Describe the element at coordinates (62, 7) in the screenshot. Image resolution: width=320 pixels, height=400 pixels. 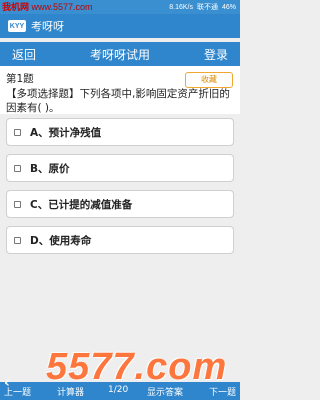
I see `watermark-en: www.5577.com` at that location.